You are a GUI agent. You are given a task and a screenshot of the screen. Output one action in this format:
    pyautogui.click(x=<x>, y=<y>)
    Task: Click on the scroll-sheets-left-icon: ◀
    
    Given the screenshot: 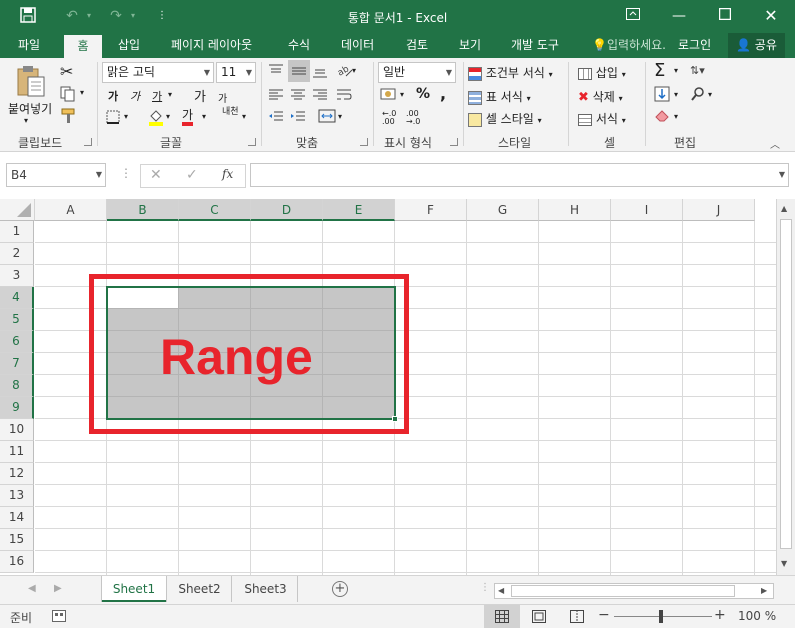 What is the action you would take?
    pyautogui.click(x=32, y=588)
    